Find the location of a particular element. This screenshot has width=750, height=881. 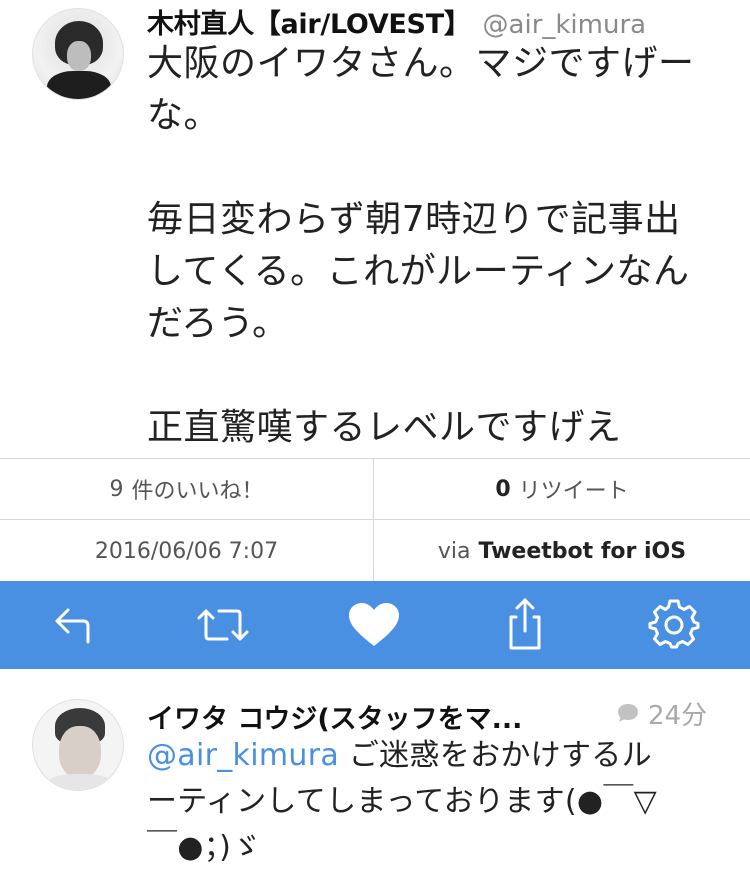

reply-icon is located at coordinates (72, 626).